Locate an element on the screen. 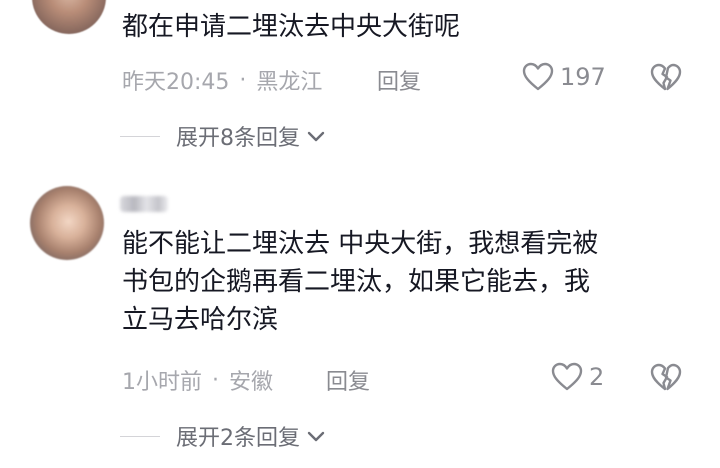 This screenshot has height=468, width=720. comment-meta: 1小时前 · 安徽 is located at coordinates (197, 380).